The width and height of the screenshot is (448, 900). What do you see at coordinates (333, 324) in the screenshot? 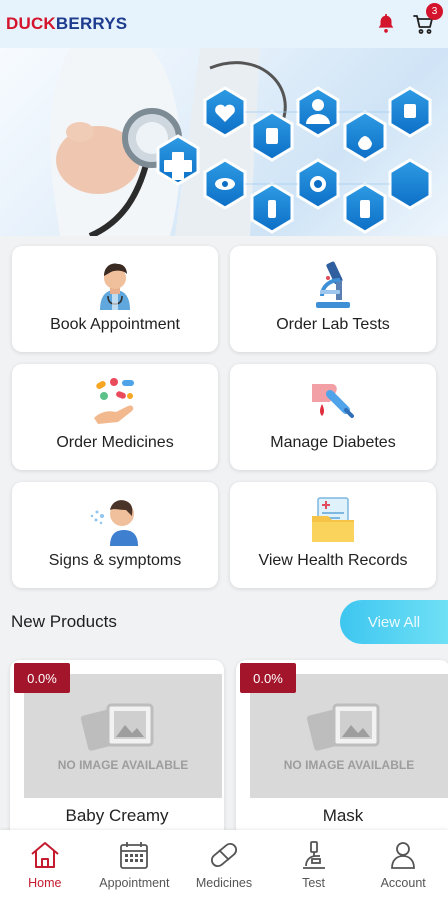
I see `service-label: Order Lab Tests` at bounding box center [333, 324].